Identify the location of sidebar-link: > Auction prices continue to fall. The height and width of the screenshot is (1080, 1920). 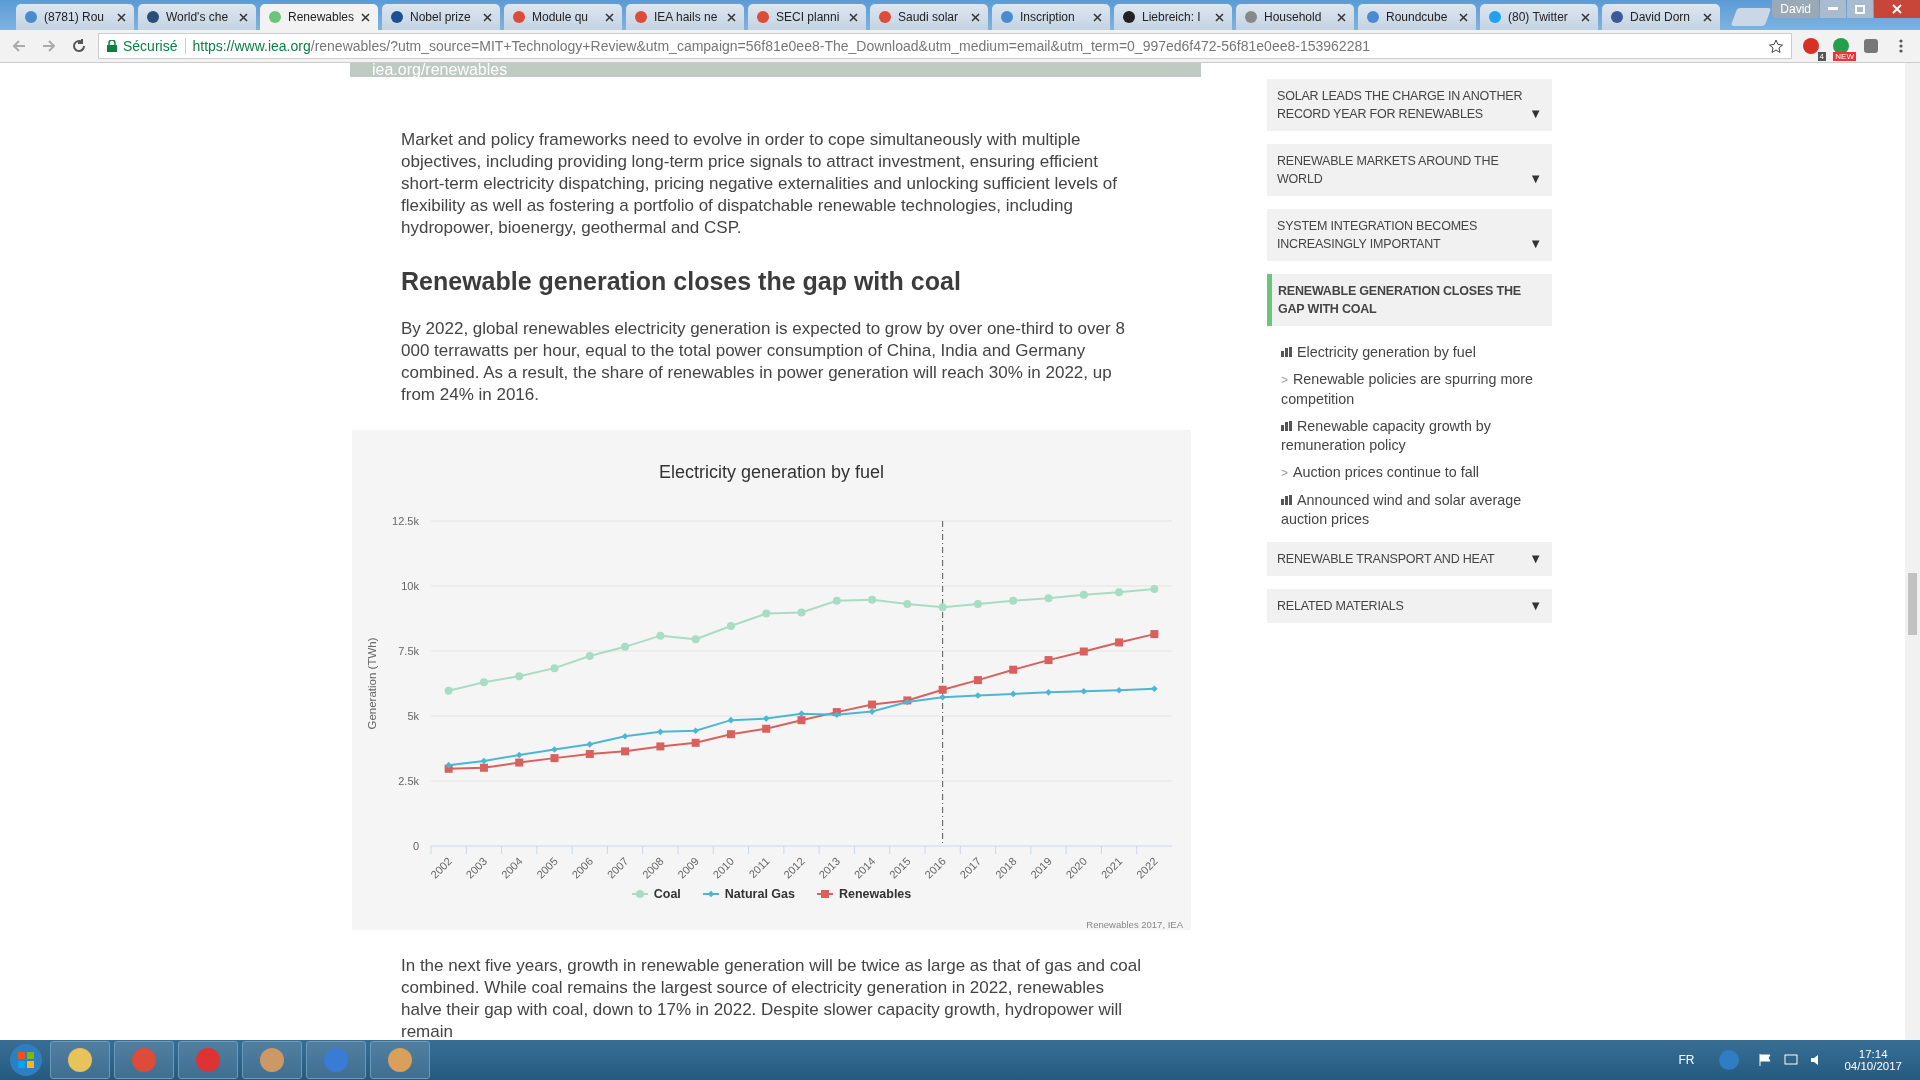
(1414, 473).